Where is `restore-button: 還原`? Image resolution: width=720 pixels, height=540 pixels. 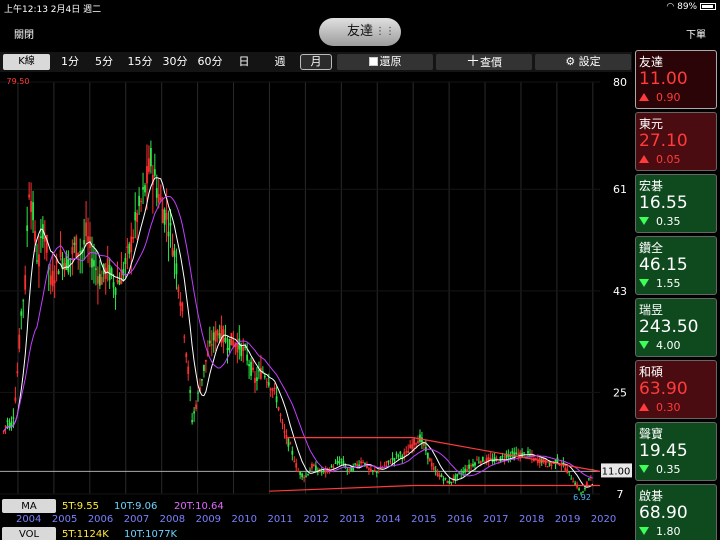 restore-button: 還原 is located at coordinates (385, 62).